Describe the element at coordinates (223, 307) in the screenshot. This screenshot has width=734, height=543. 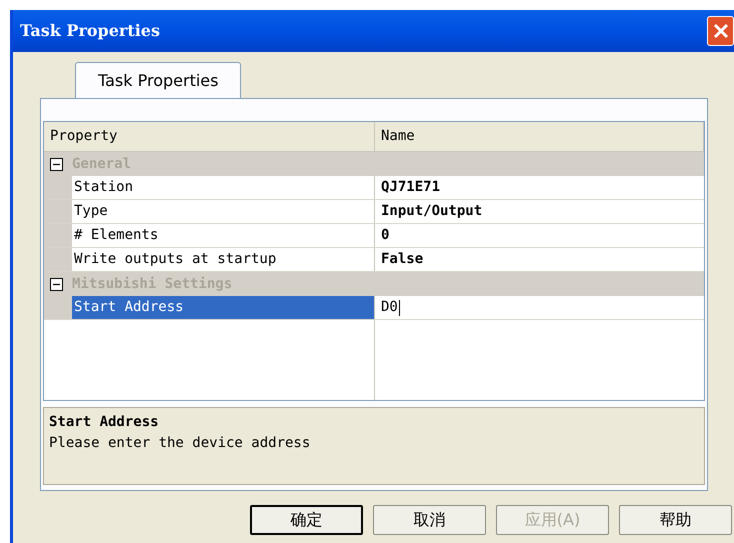
I see `property-name-cell: Start Address` at that location.